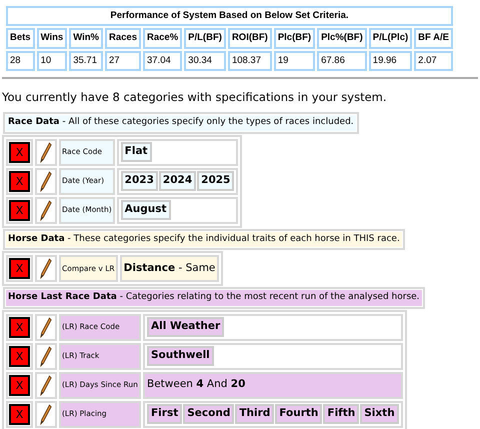 This screenshot has height=429, width=480. I want to click on value-chip: Fifth, so click(341, 414).